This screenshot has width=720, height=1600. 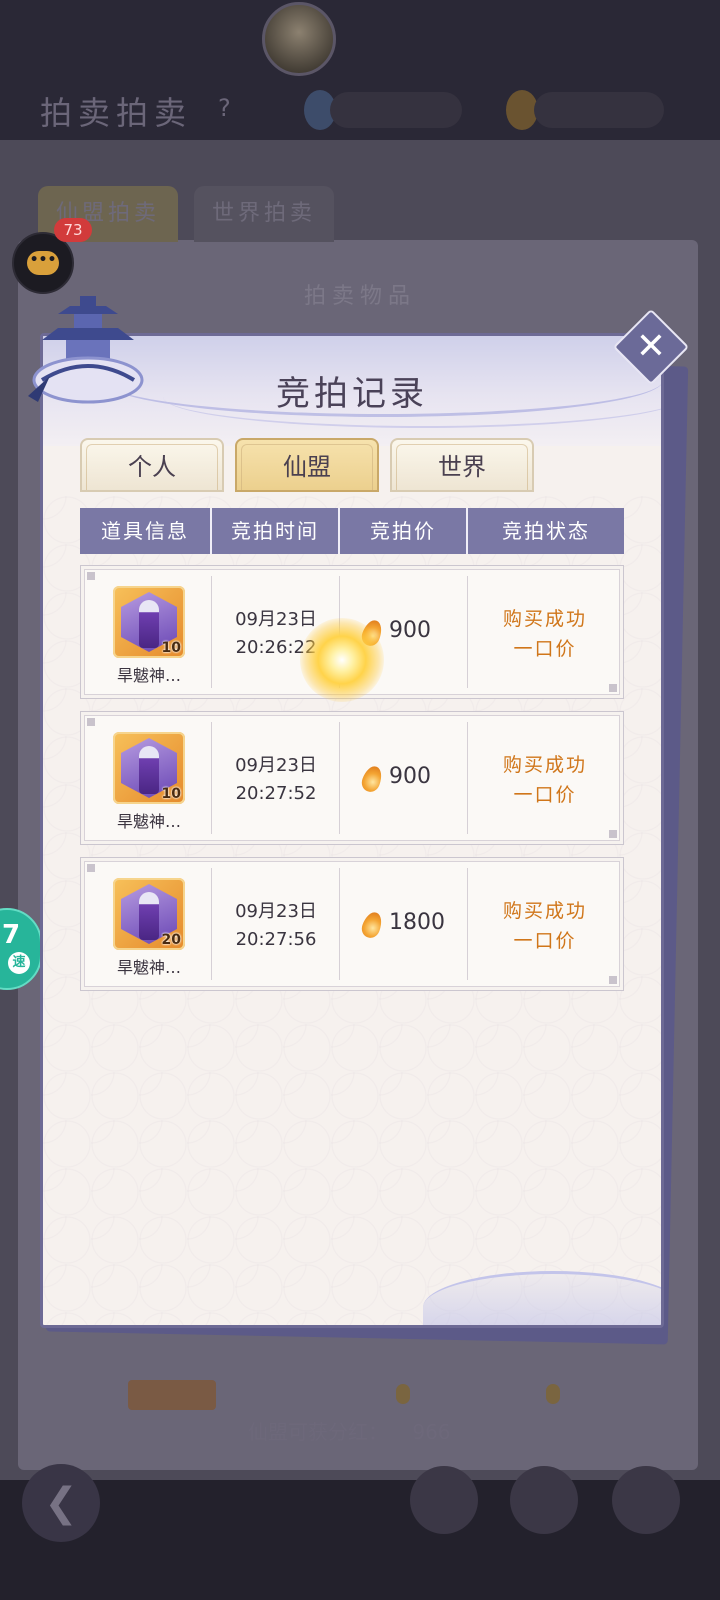 I want to click on player-avatar, so click(x=299, y=39).